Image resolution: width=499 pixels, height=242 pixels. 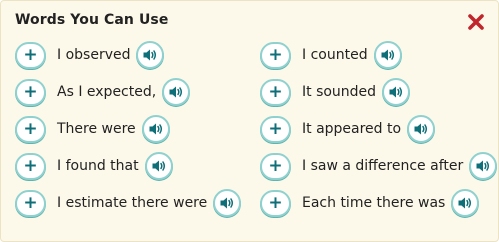 I want to click on phrase-row: + There were, so click(x=92, y=129).